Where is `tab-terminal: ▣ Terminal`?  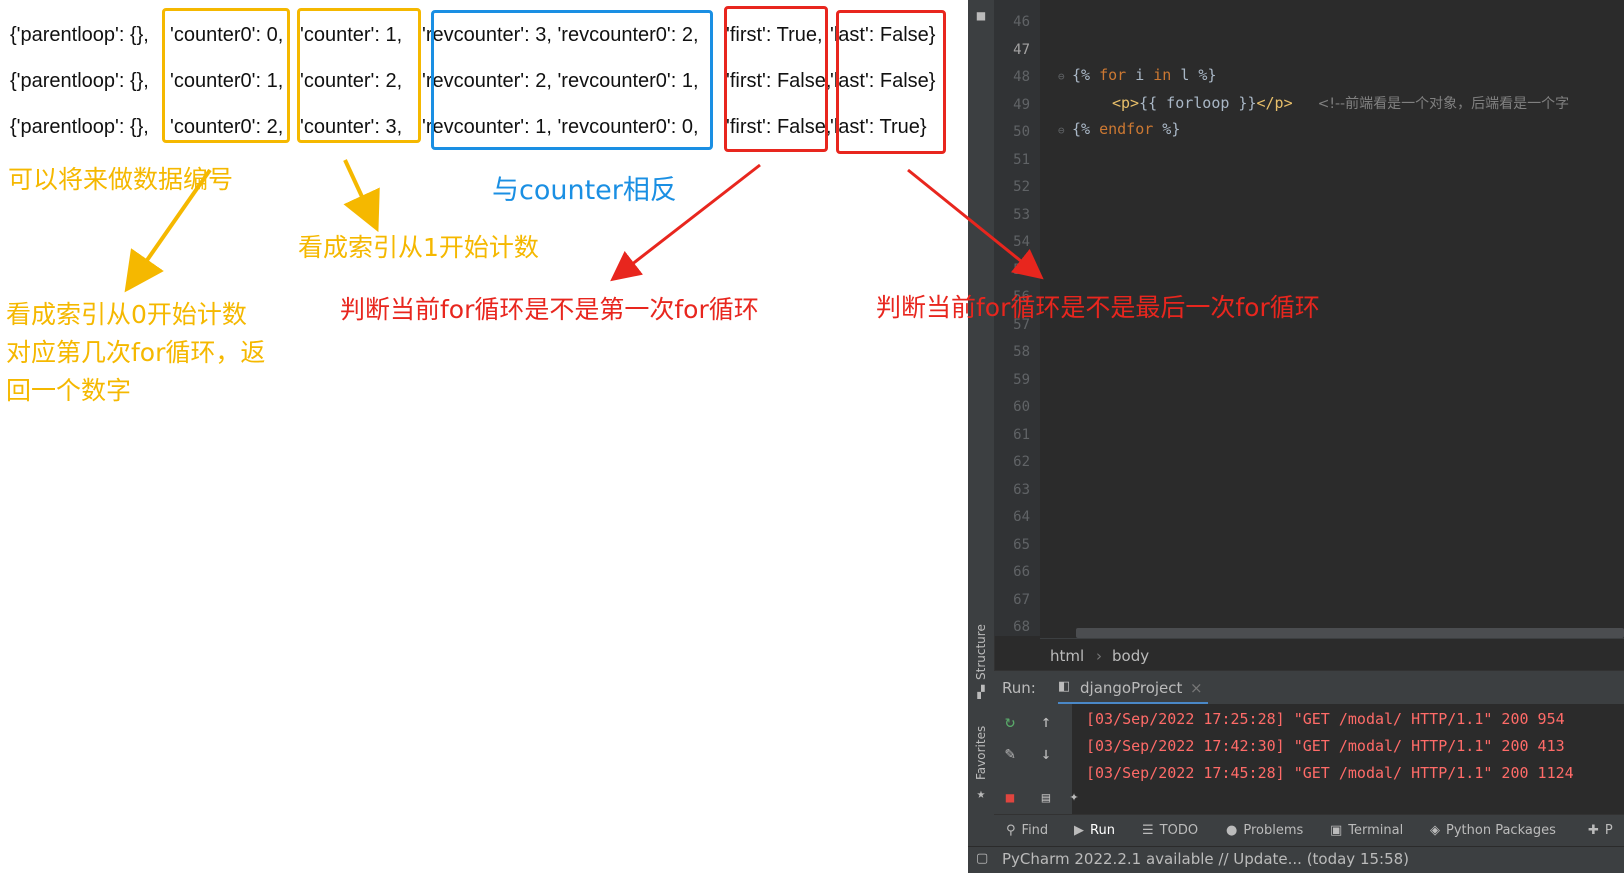
tab-terminal: ▣ Terminal is located at coordinates (1366, 830).